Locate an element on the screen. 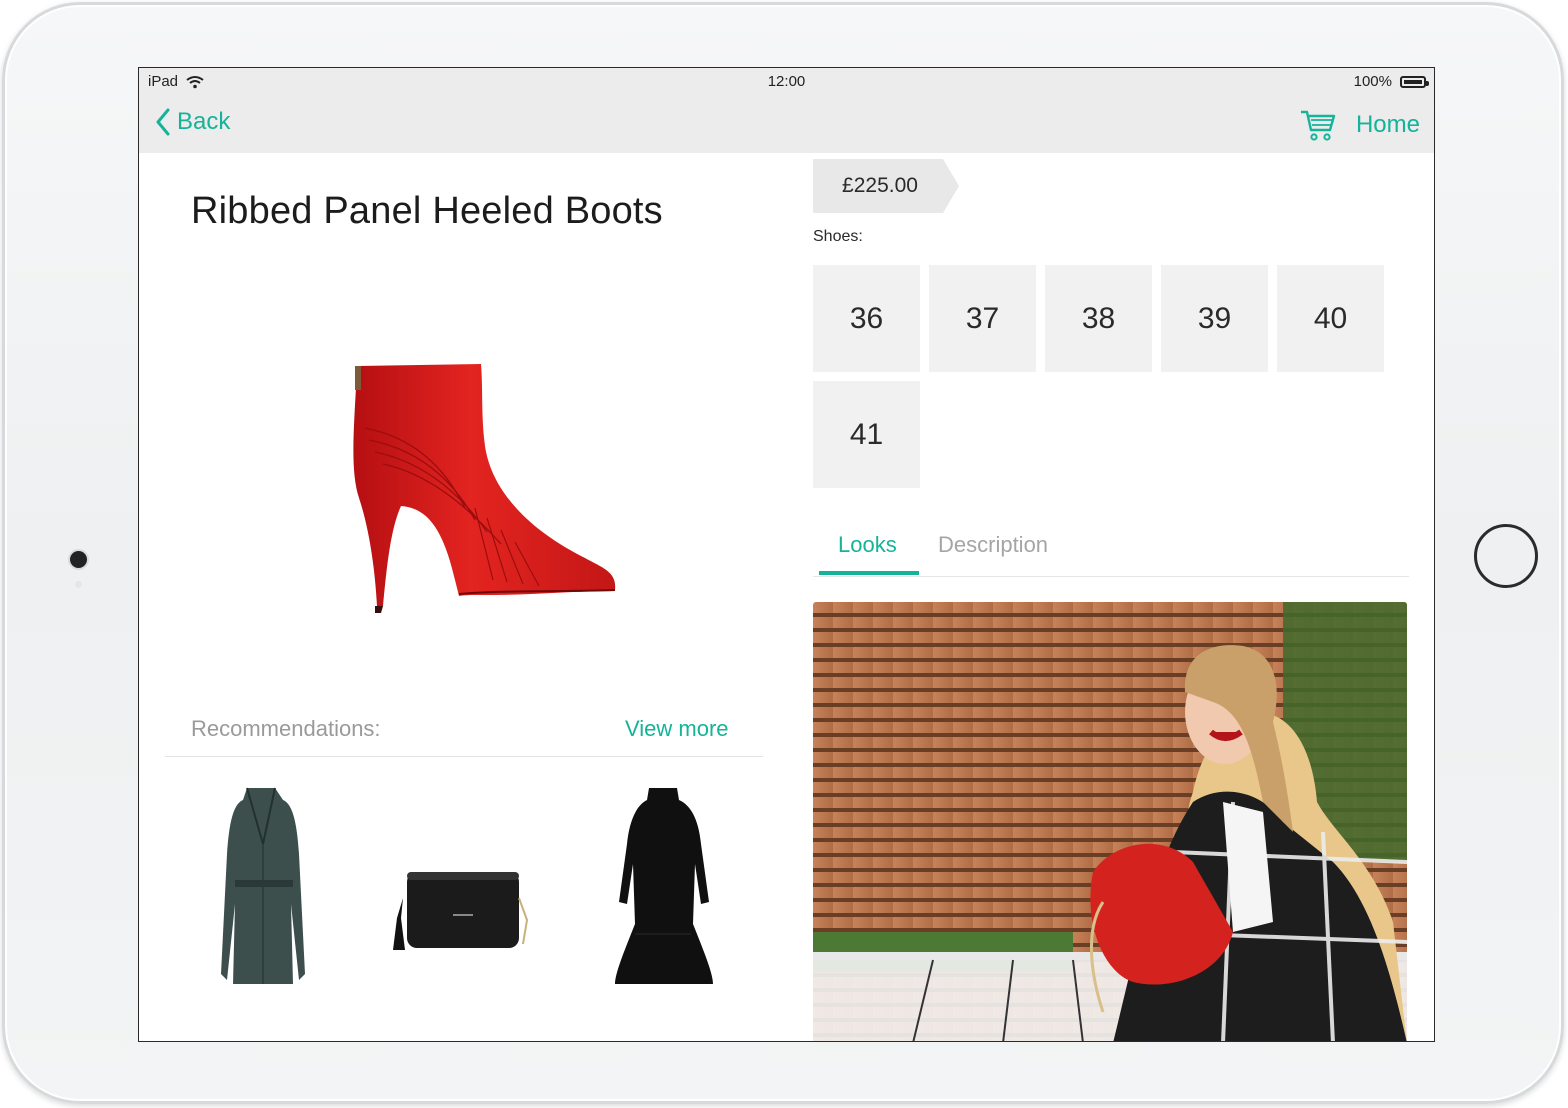 The height and width of the screenshot is (1108, 1568). size-option-39: 39 is located at coordinates (1214, 318).